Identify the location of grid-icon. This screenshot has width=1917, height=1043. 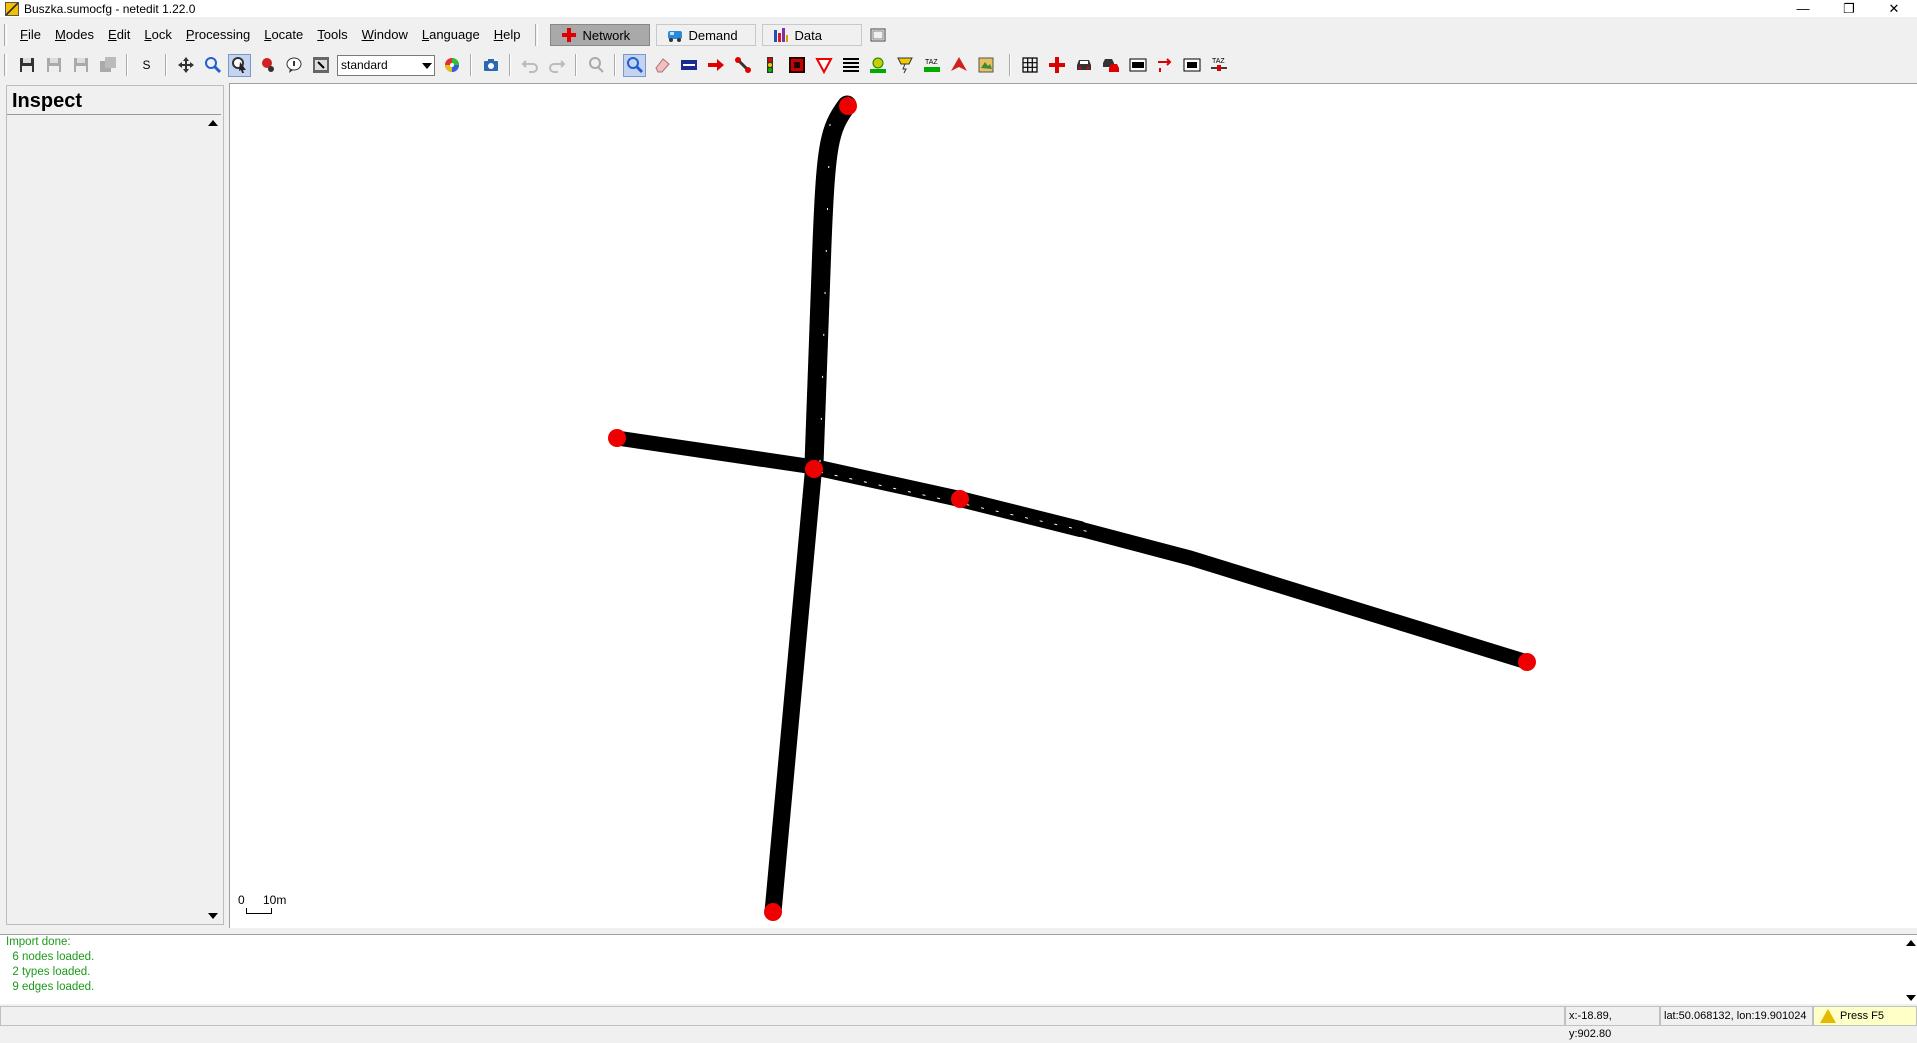
(1029, 65).